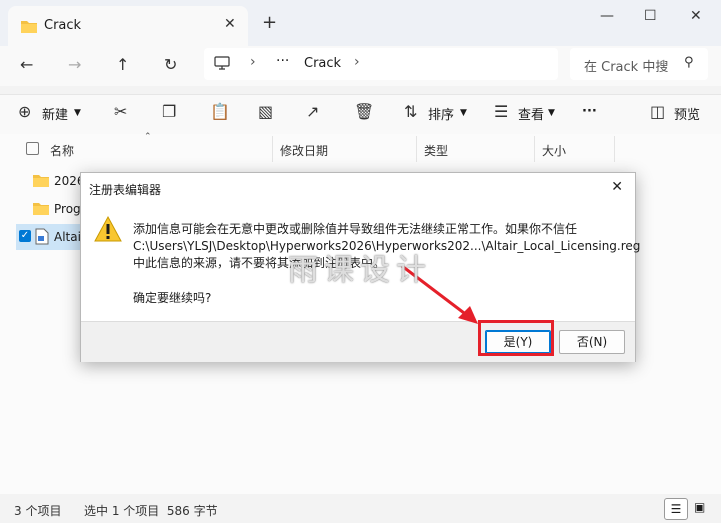 The height and width of the screenshot is (523, 721). What do you see at coordinates (687, 113) in the screenshot?
I see `preview-button: 预览` at bounding box center [687, 113].